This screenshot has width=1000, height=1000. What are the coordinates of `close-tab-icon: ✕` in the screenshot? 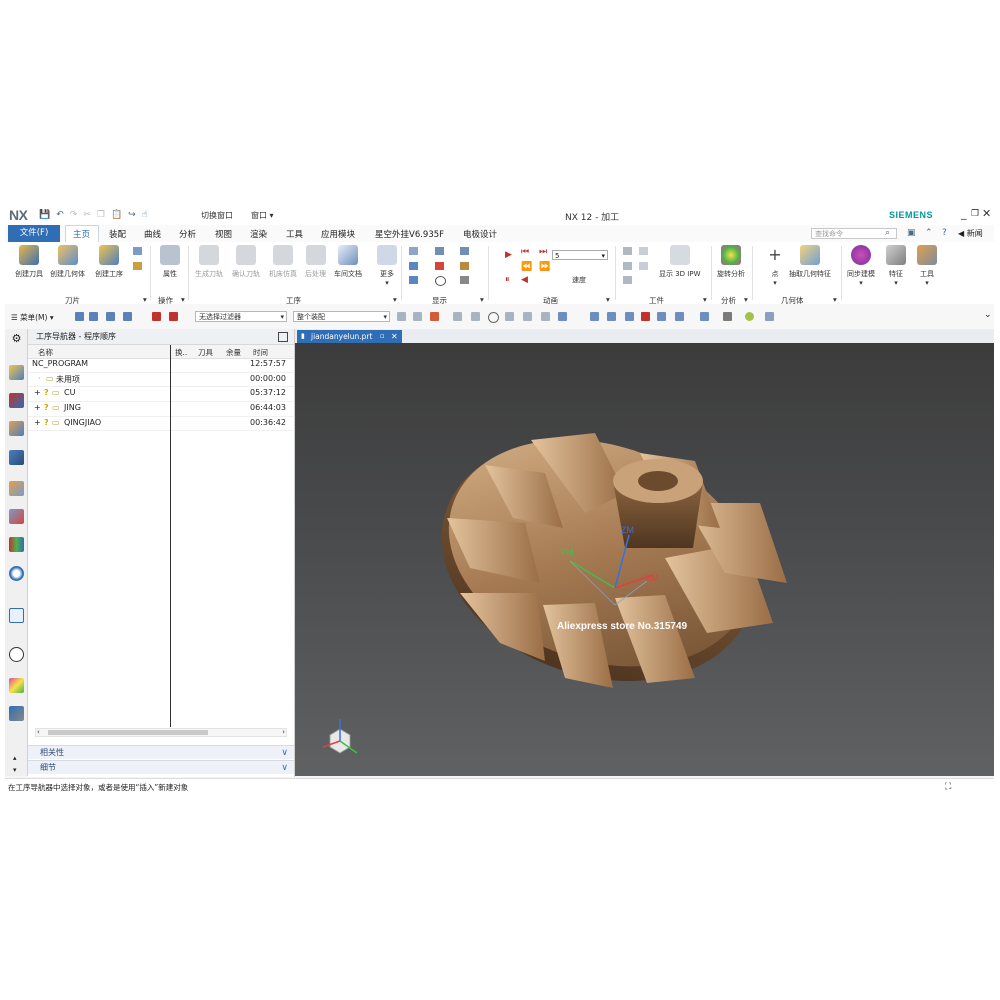 It's located at (394, 336).